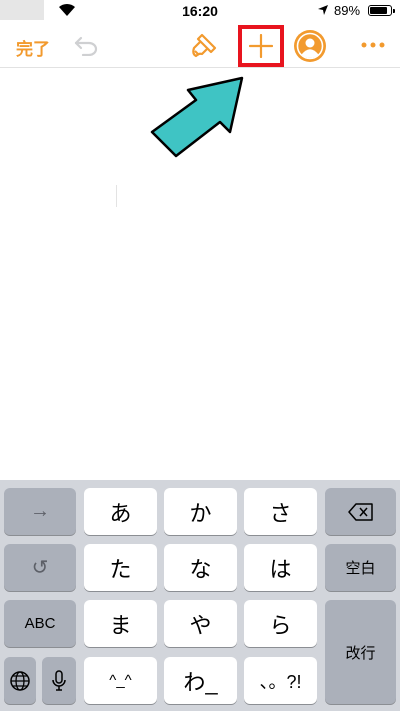  I want to click on add-button, so click(261, 46).